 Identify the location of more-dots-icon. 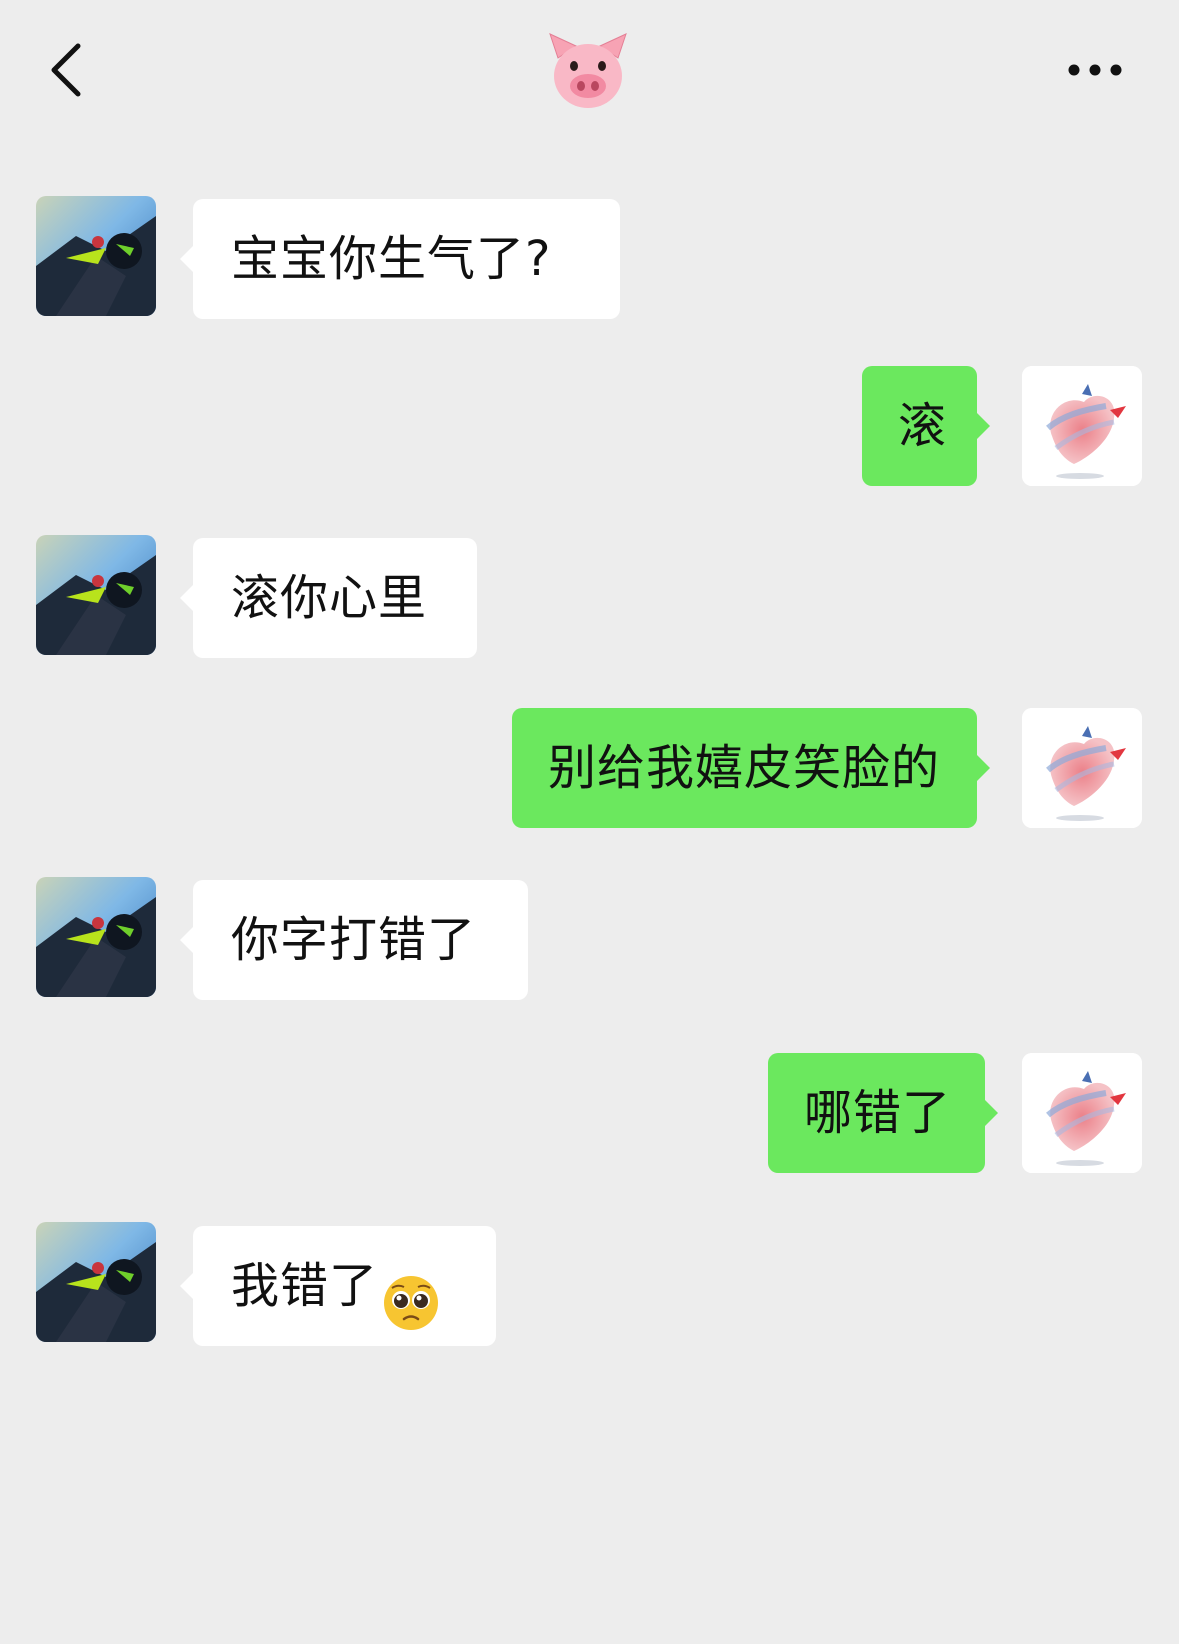
(1095, 70).